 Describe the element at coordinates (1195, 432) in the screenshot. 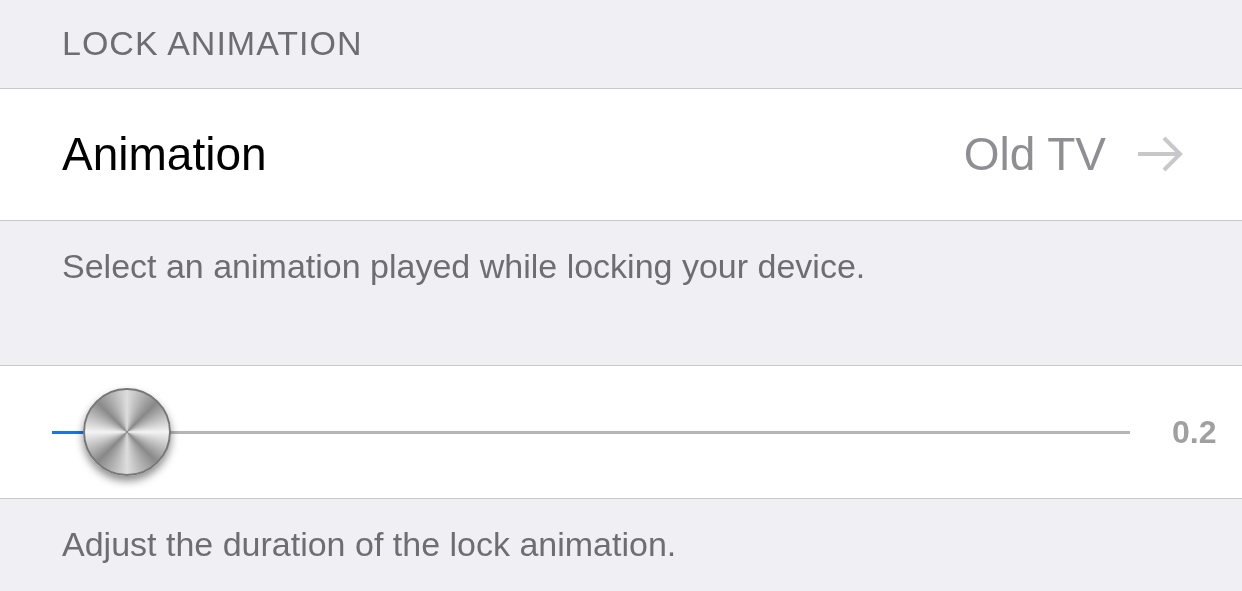

I see `slider-reading: 0.2` at that location.